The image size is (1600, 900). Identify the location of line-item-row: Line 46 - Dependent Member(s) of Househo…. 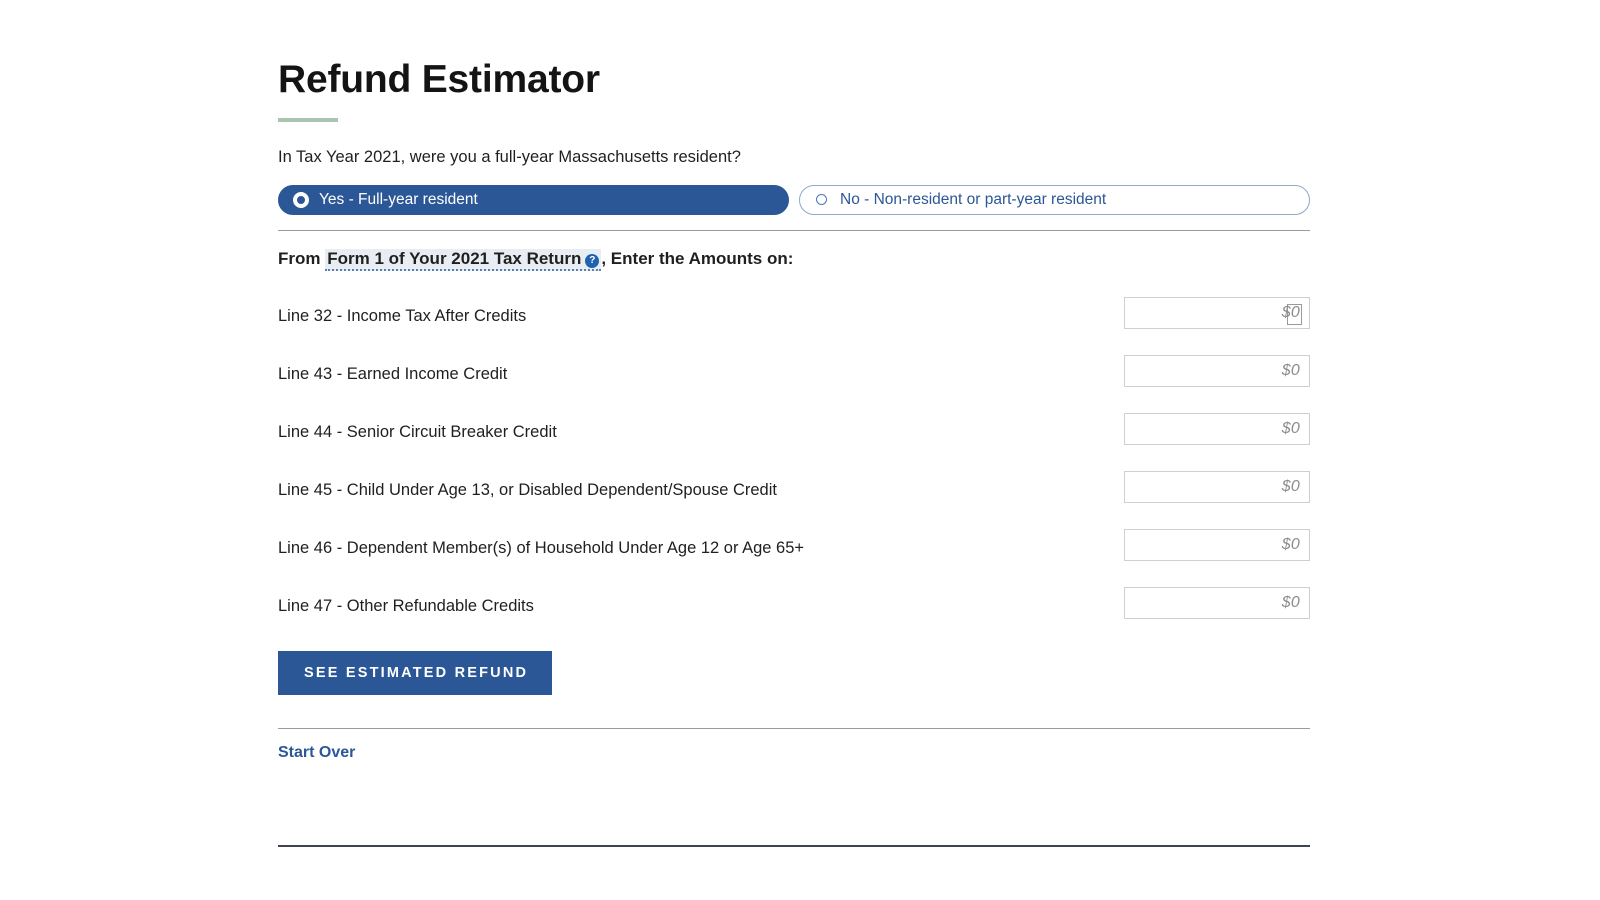
(794, 557).